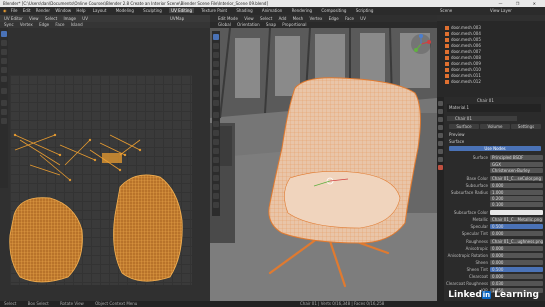 The width and height of the screenshot is (545, 307). I want to click on viewport-menu-face: Face, so click(349, 18).